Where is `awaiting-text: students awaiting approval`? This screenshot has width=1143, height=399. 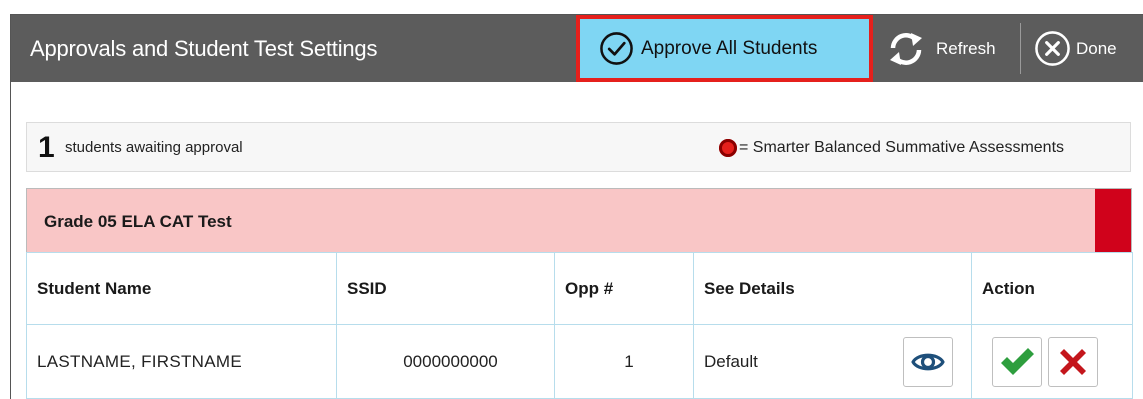 awaiting-text: students awaiting approval is located at coordinates (154, 147).